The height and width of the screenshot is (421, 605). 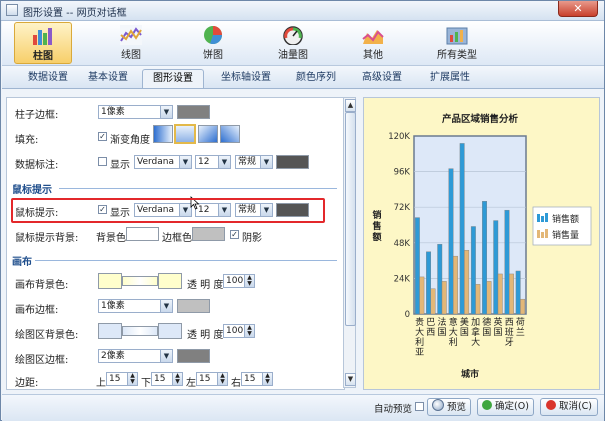 What do you see at coordinates (578, 9) in the screenshot?
I see `close-button: ✕` at bounding box center [578, 9].